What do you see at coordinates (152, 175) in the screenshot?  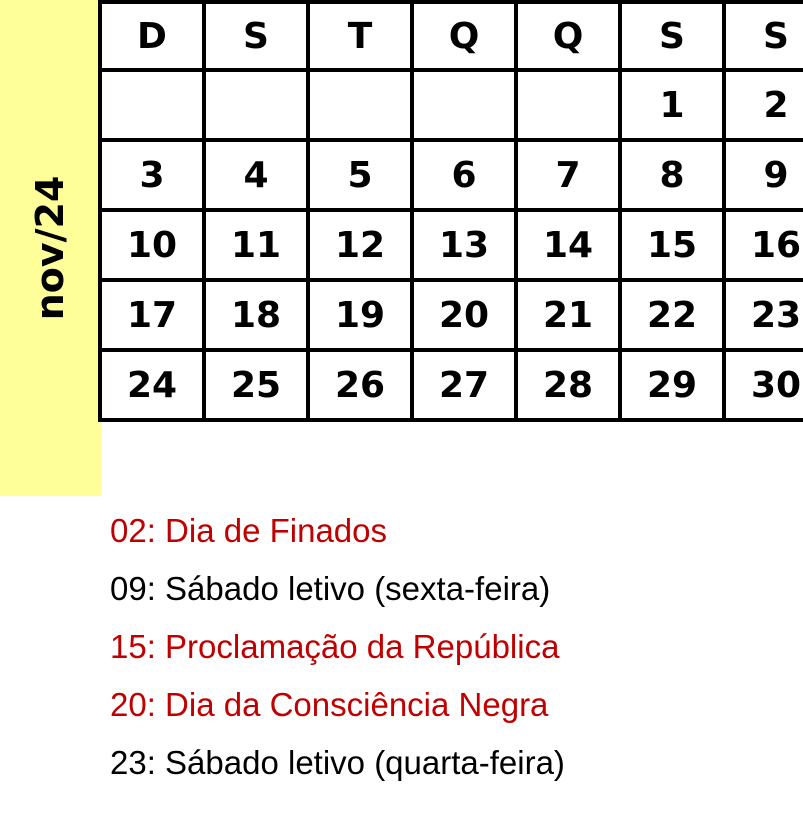 I see `day-cell: 3` at bounding box center [152, 175].